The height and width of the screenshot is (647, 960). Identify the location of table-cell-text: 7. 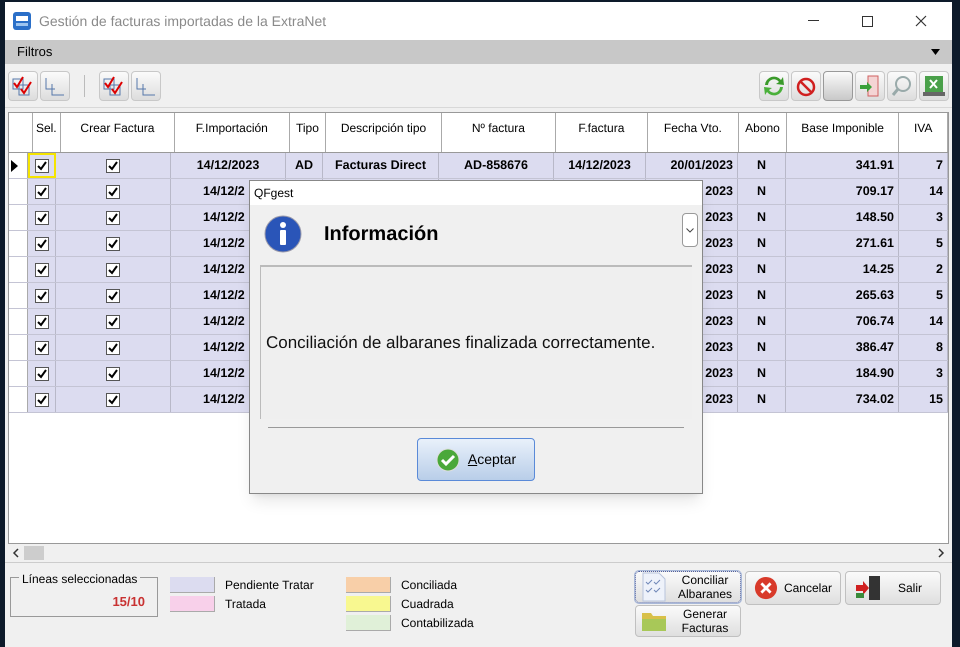
(939, 165).